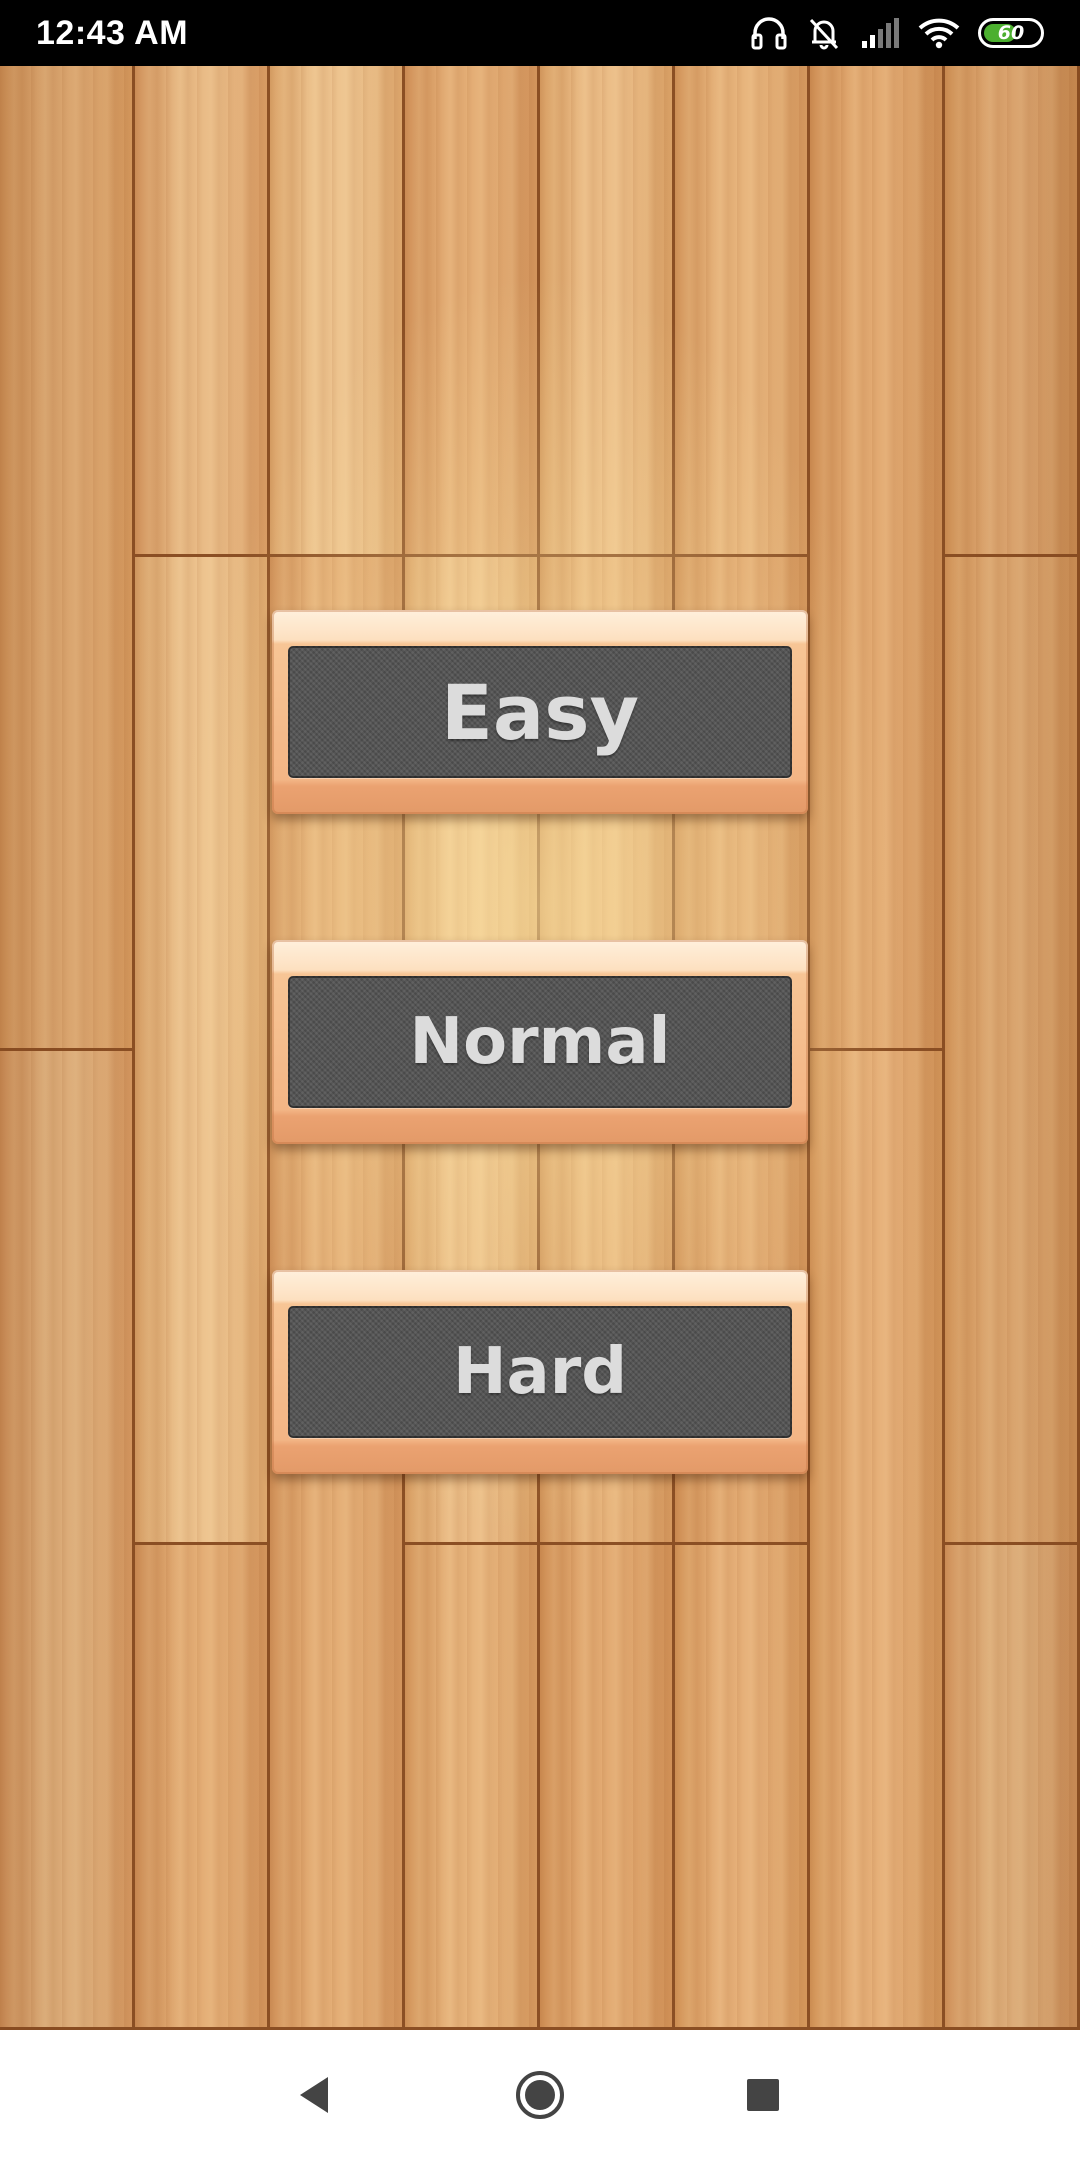 The width and height of the screenshot is (1080, 2160). I want to click on navigation-bar, so click(540, 2095).